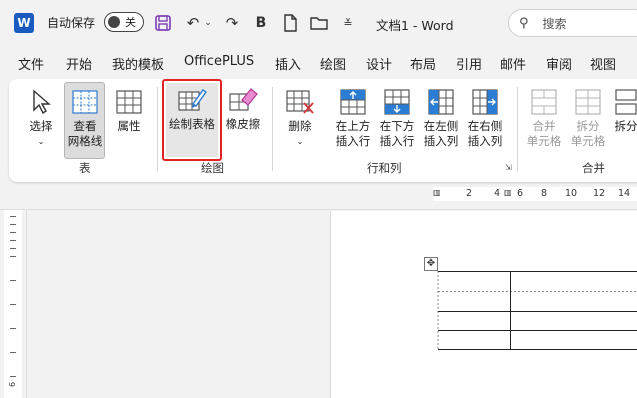  What do you see at coordinates (85, 168) in the screenshot?
I see `table-group-label: 表` at bounding box center [85, 168].